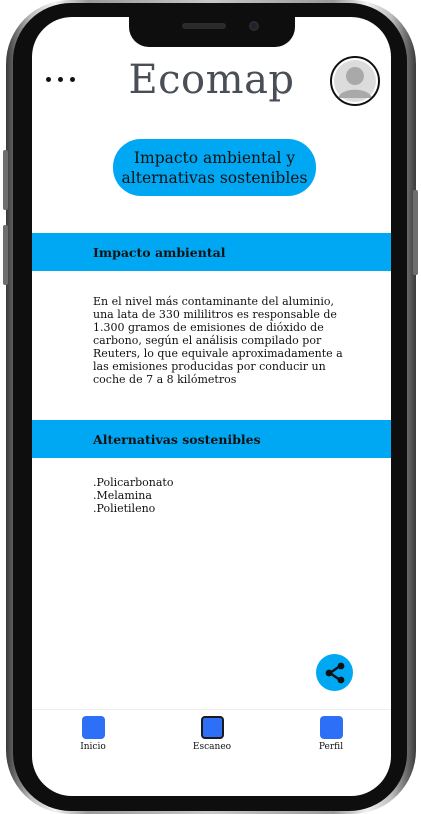 The height and width of the screenshot is (814, 421). I want to click on nav-item-inicio: Inicio, so click(93, 734).